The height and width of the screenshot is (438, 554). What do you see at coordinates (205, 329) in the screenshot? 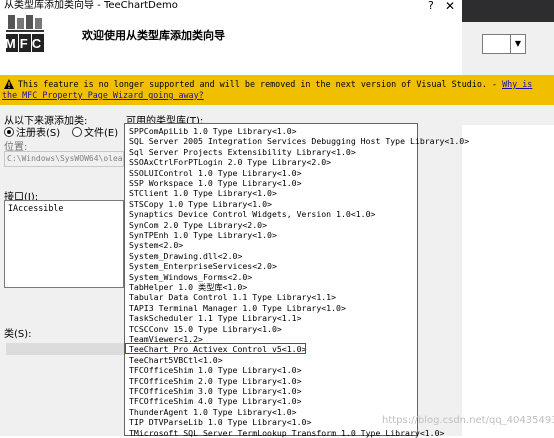
I see `list-item: TCSCConv 15.0 Type Library<1.0>` at bounding box center [205, 329].